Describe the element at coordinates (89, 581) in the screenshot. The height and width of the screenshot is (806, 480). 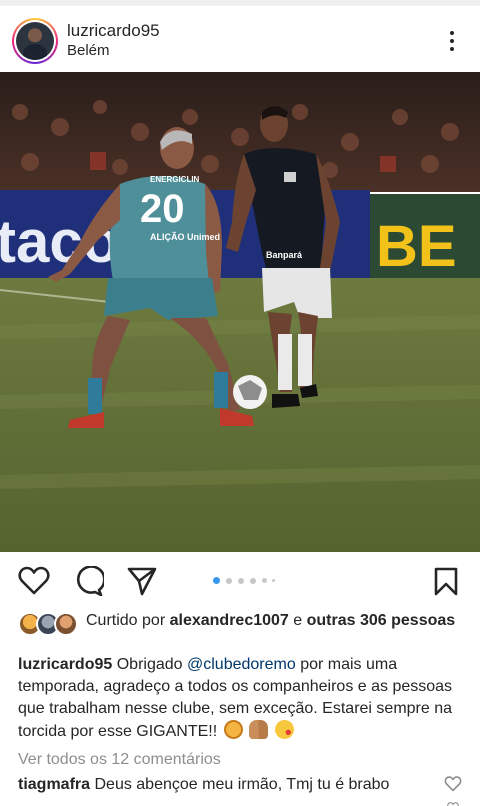
I see `comment-icon` at that location.